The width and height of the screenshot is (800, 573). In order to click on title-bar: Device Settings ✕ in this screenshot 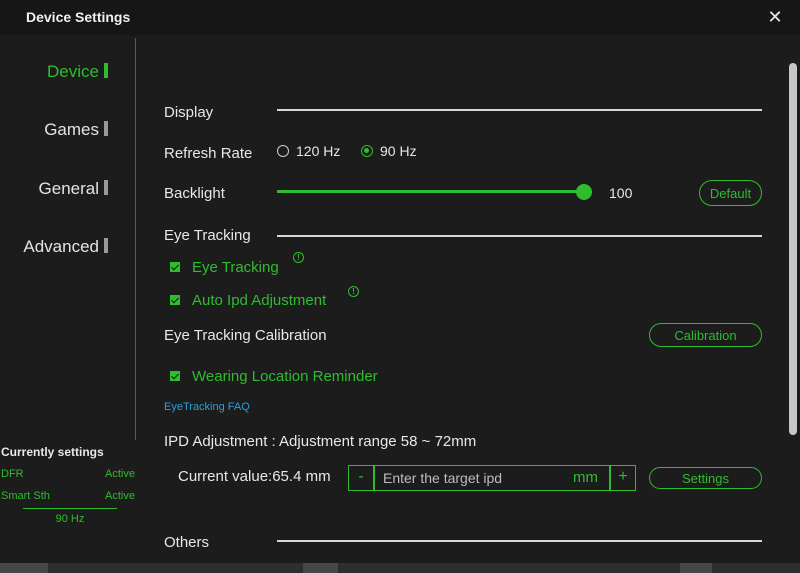, I will do `click(400, 17)`.